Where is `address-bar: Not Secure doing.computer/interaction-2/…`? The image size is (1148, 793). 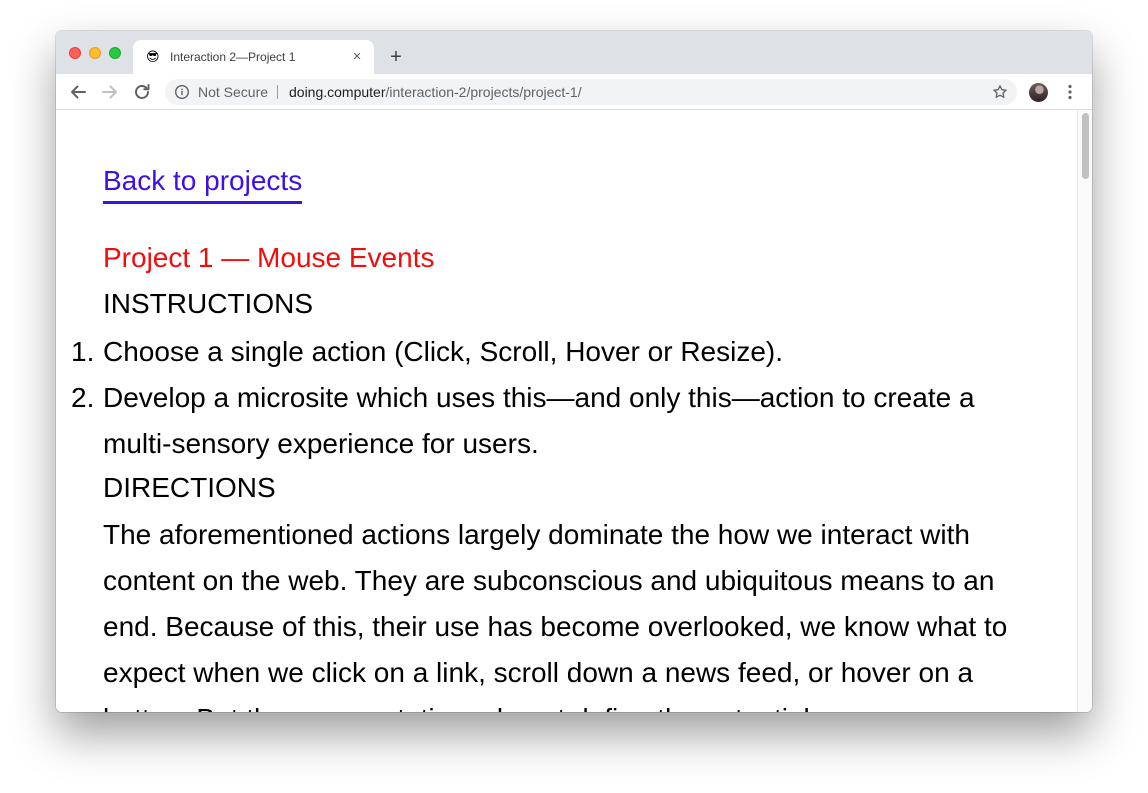 address-bar: Not Secure doing.computer/interaction-2/… is located at coordinates (591, 92).